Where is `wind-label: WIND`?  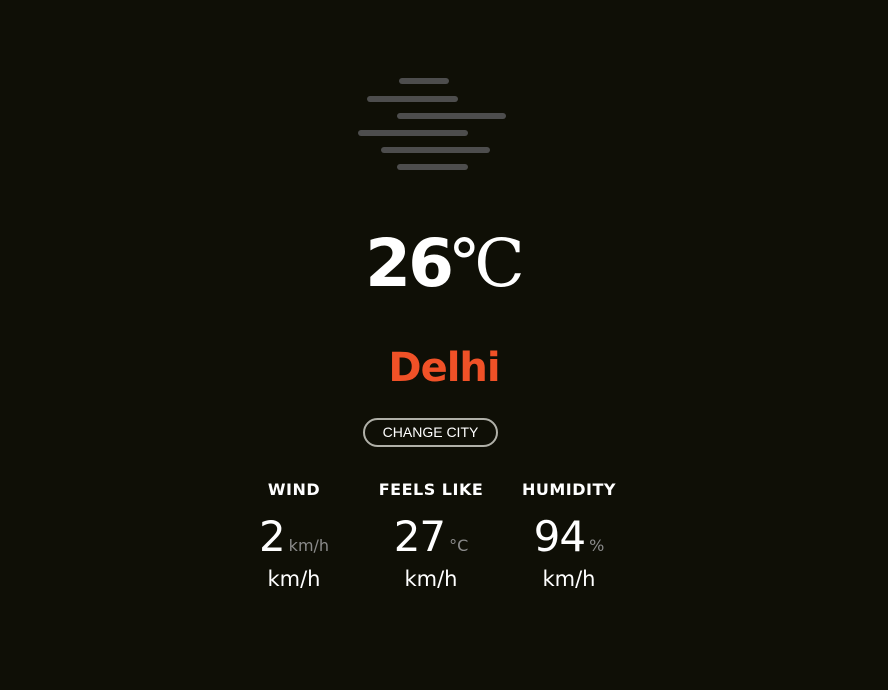 wind-label: WIND is located at coordinates (294, 489).